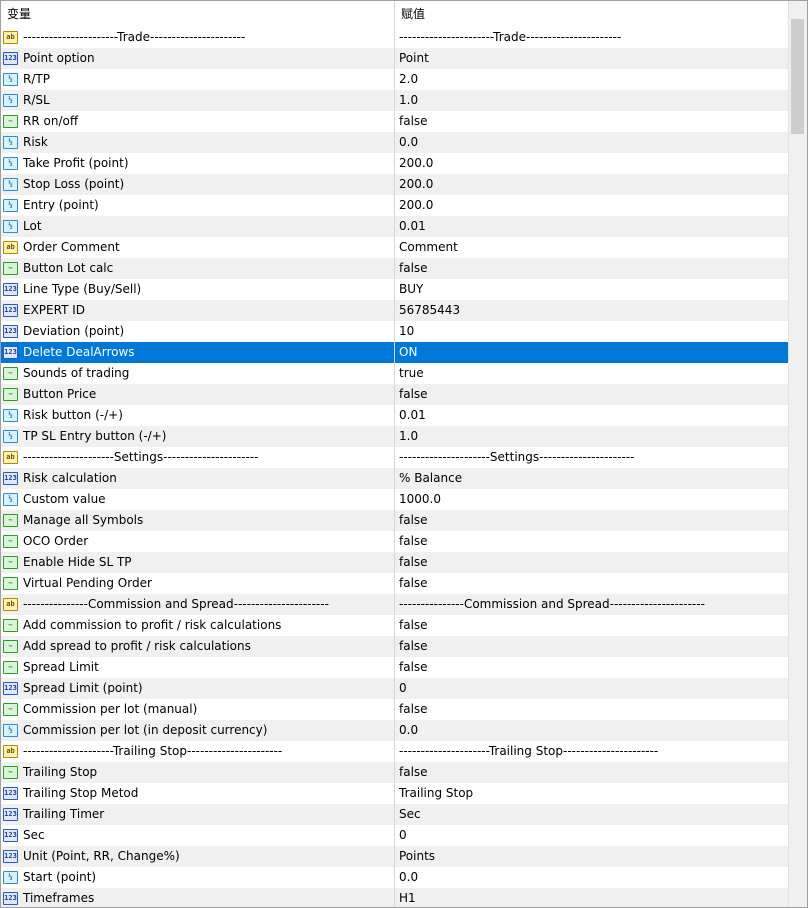  I want to click on table-row: 123 Point option Point, so click(395, 58).